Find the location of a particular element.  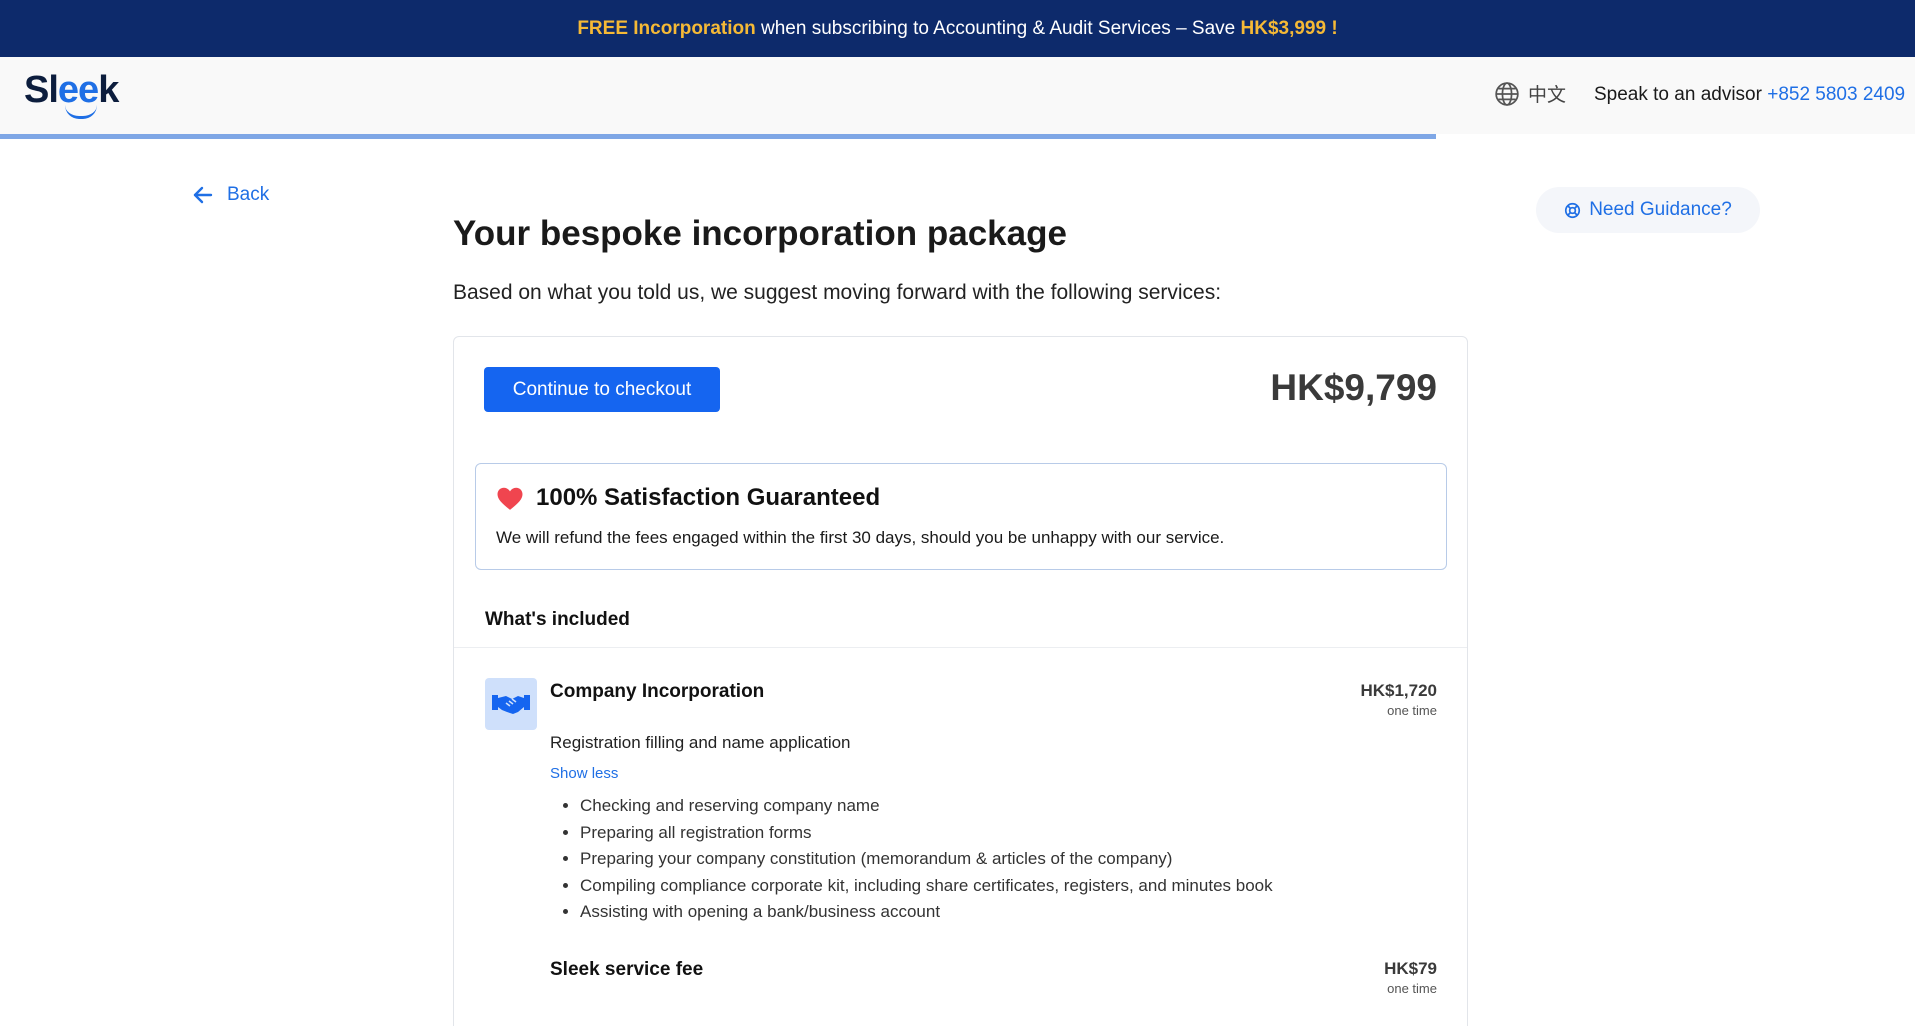

language-switcher: 中文 is located at coordinates (1530, 93).